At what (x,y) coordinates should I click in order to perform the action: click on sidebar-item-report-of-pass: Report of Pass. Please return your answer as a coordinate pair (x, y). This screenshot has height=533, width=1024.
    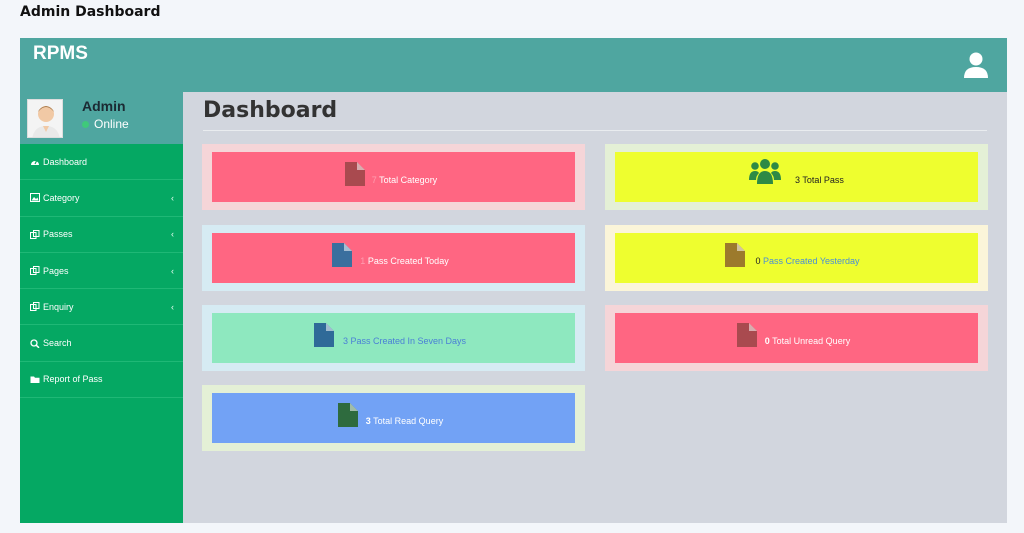
    Looking at the image, I should click on (101, 380).